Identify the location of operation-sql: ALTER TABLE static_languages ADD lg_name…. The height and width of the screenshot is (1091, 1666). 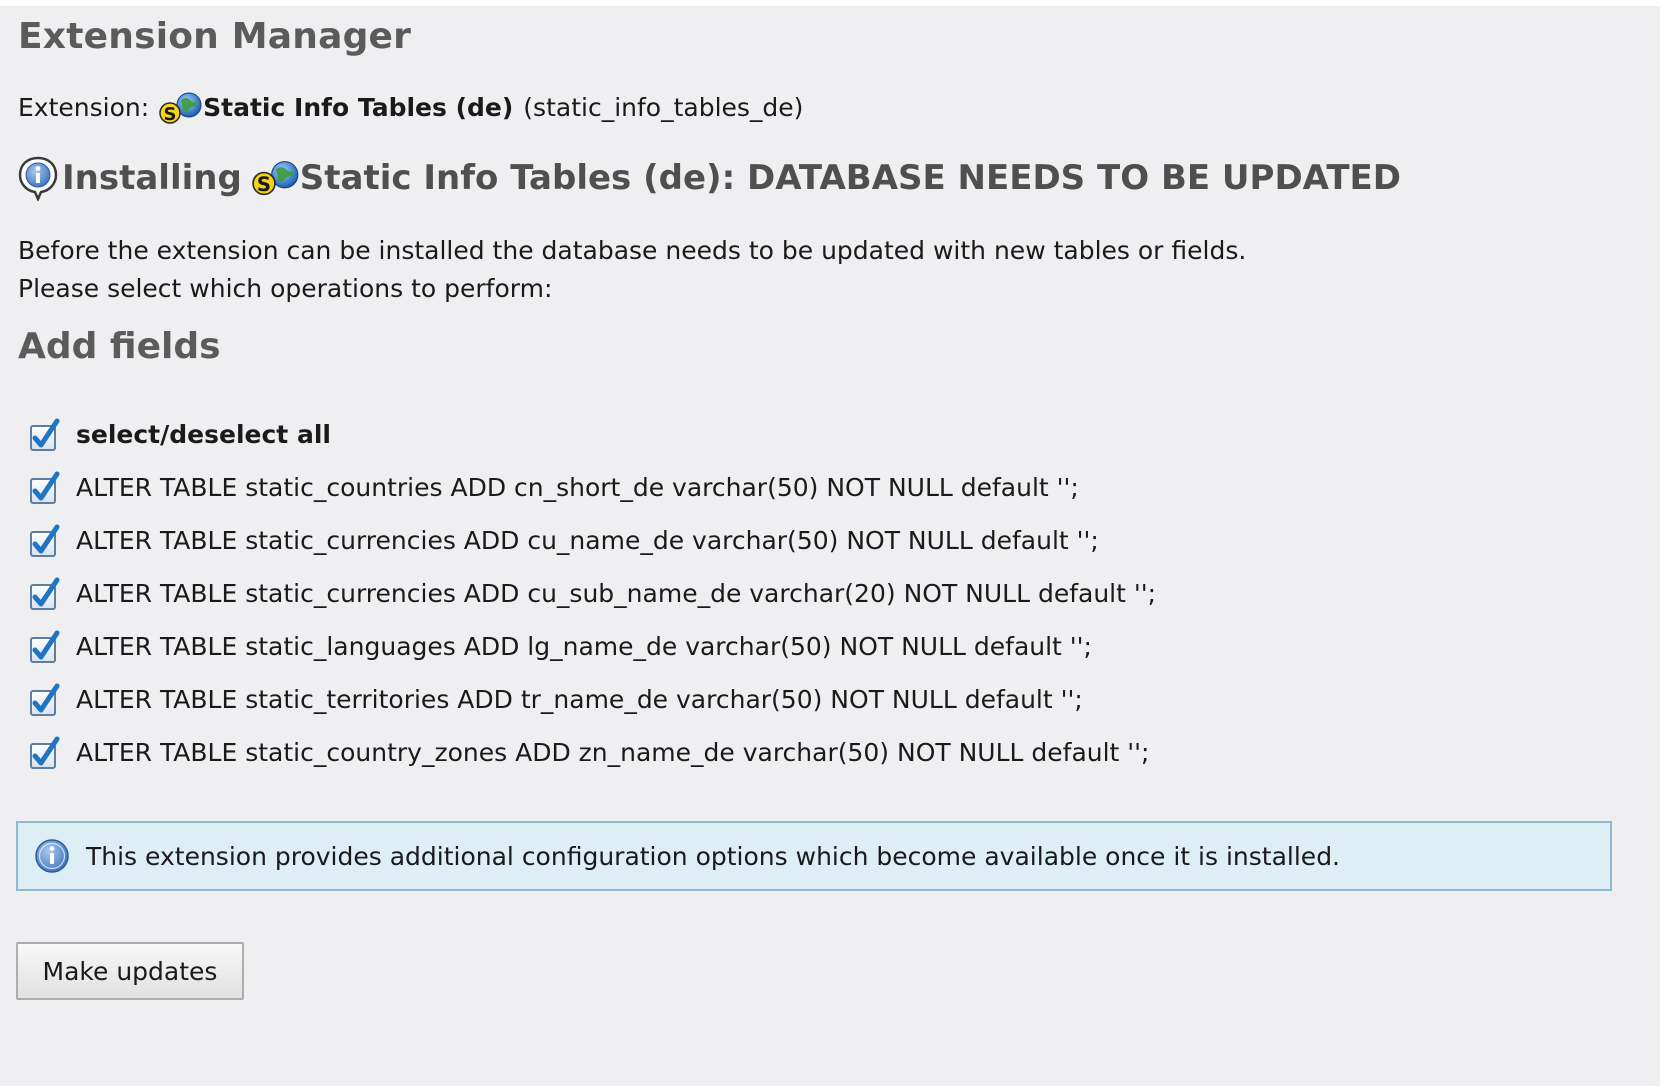
(584, 646).